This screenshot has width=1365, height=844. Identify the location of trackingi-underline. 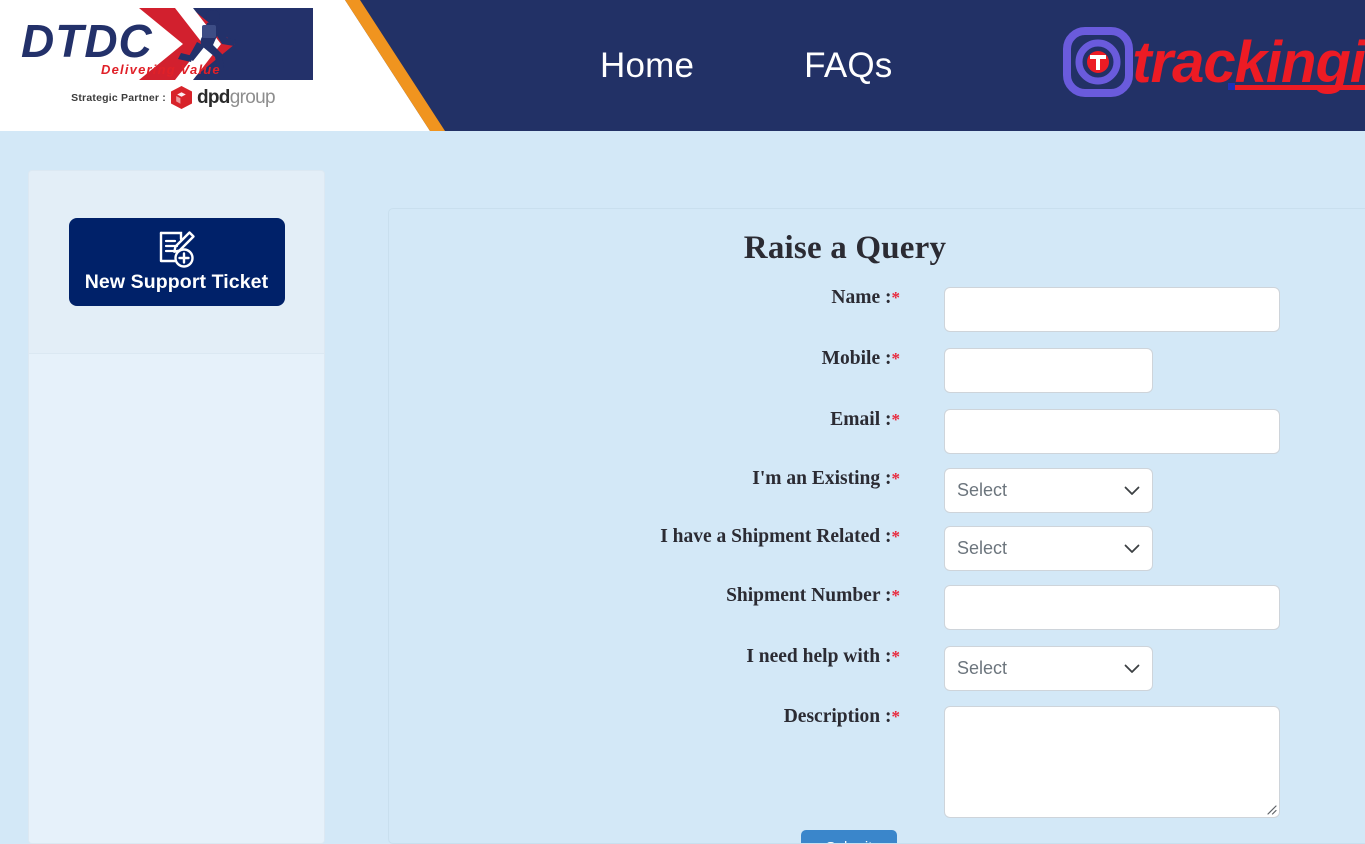
(1298, 87).